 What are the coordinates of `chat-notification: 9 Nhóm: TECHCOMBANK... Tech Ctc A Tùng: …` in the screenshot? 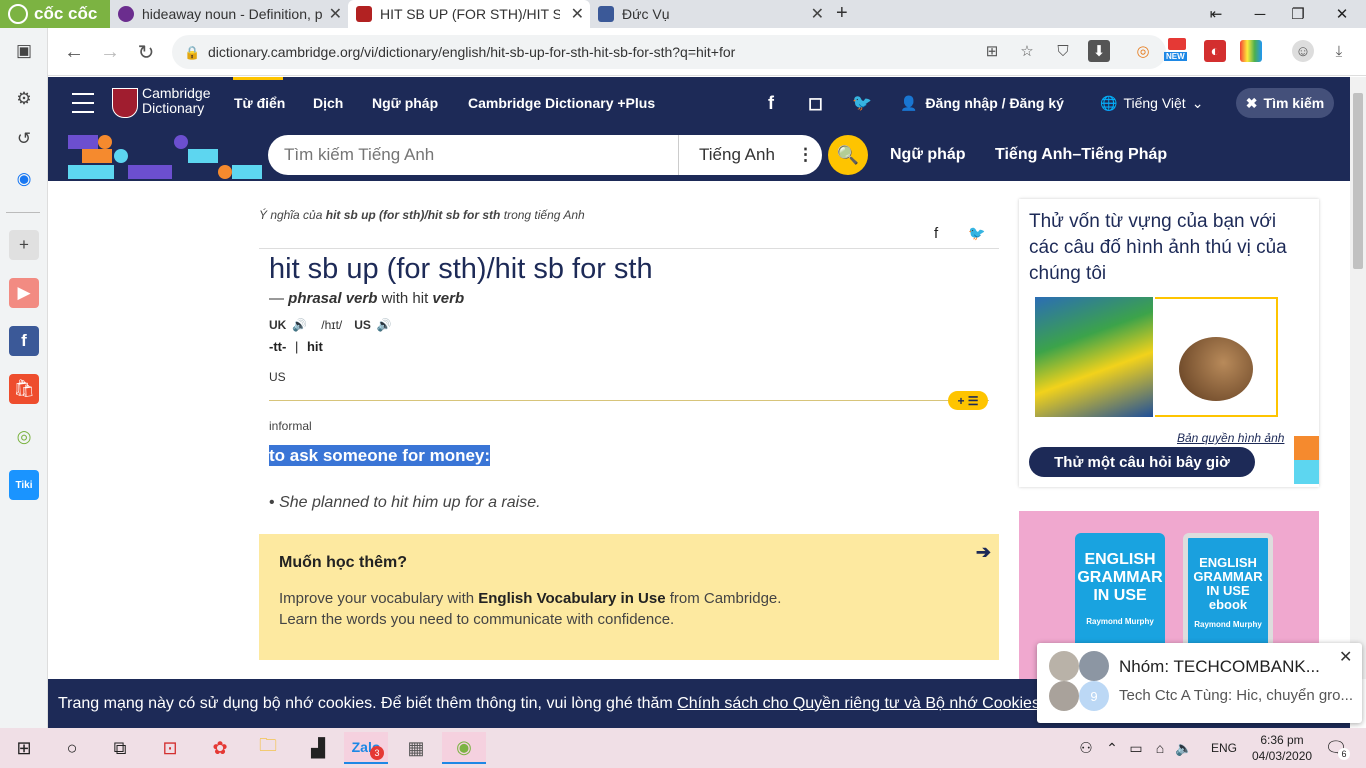 It's located at (1199, 683).